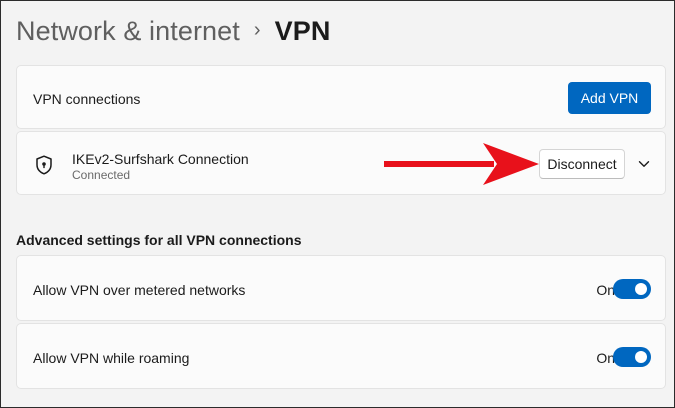 Image resolution: width=675 pixels, height=408 pixels. Describe the element at coordinates (461, 164) in the screenshot. I see `annotation-arrow-icon` at that location.